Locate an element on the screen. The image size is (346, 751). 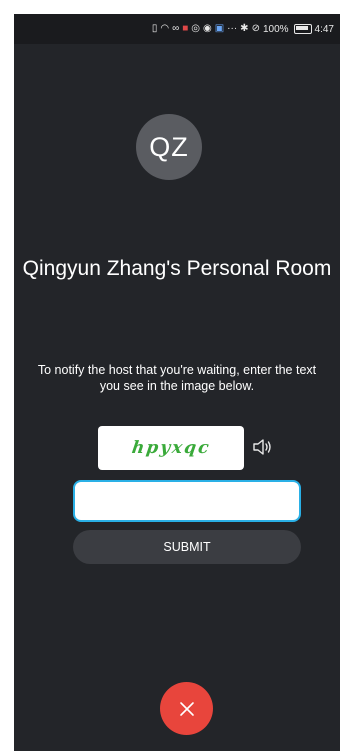
speaker-icon is located at coordinates (262, 447).